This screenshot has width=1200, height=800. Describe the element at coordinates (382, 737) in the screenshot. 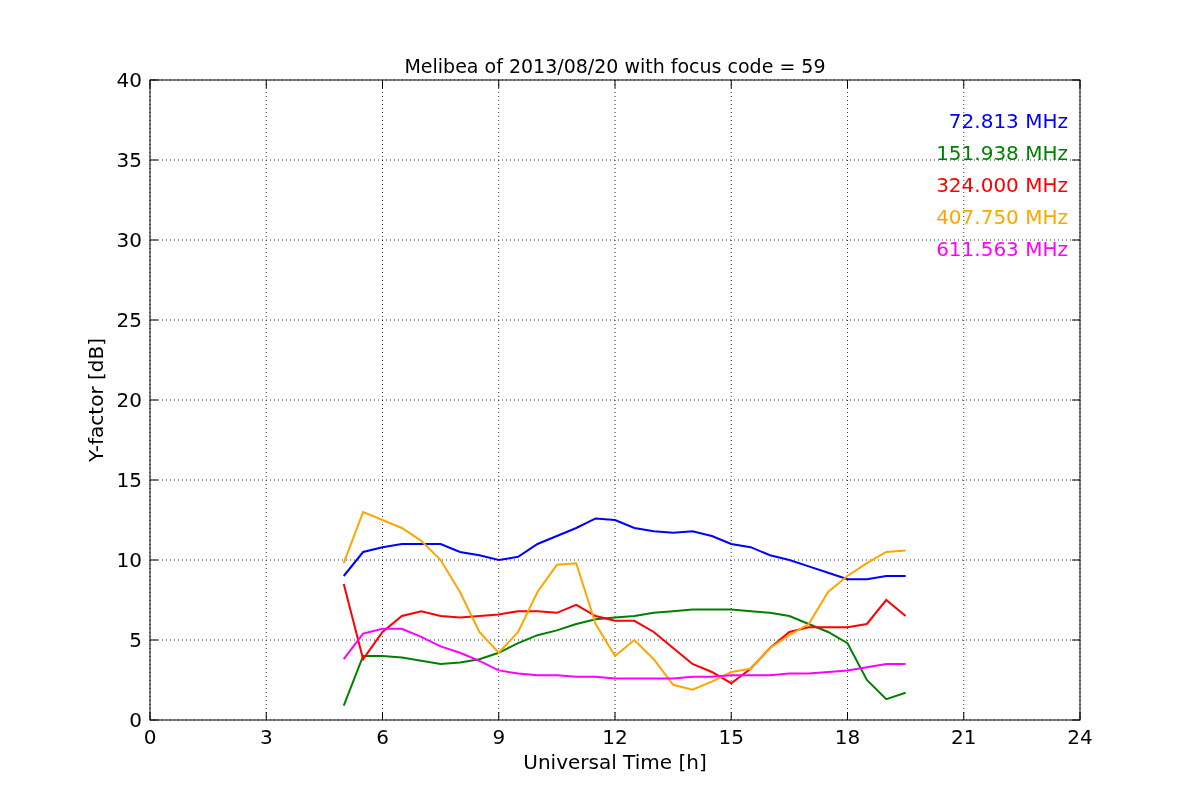

I see `tick-label: 6` at that location.